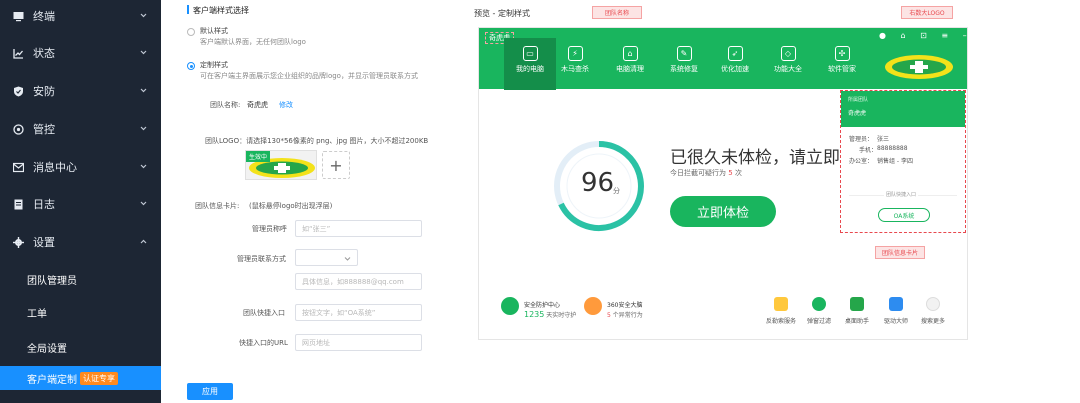 This screenshot has width=1080, height=403. I want to click on nav-item-messages: 消息中心, so click(80, 167).